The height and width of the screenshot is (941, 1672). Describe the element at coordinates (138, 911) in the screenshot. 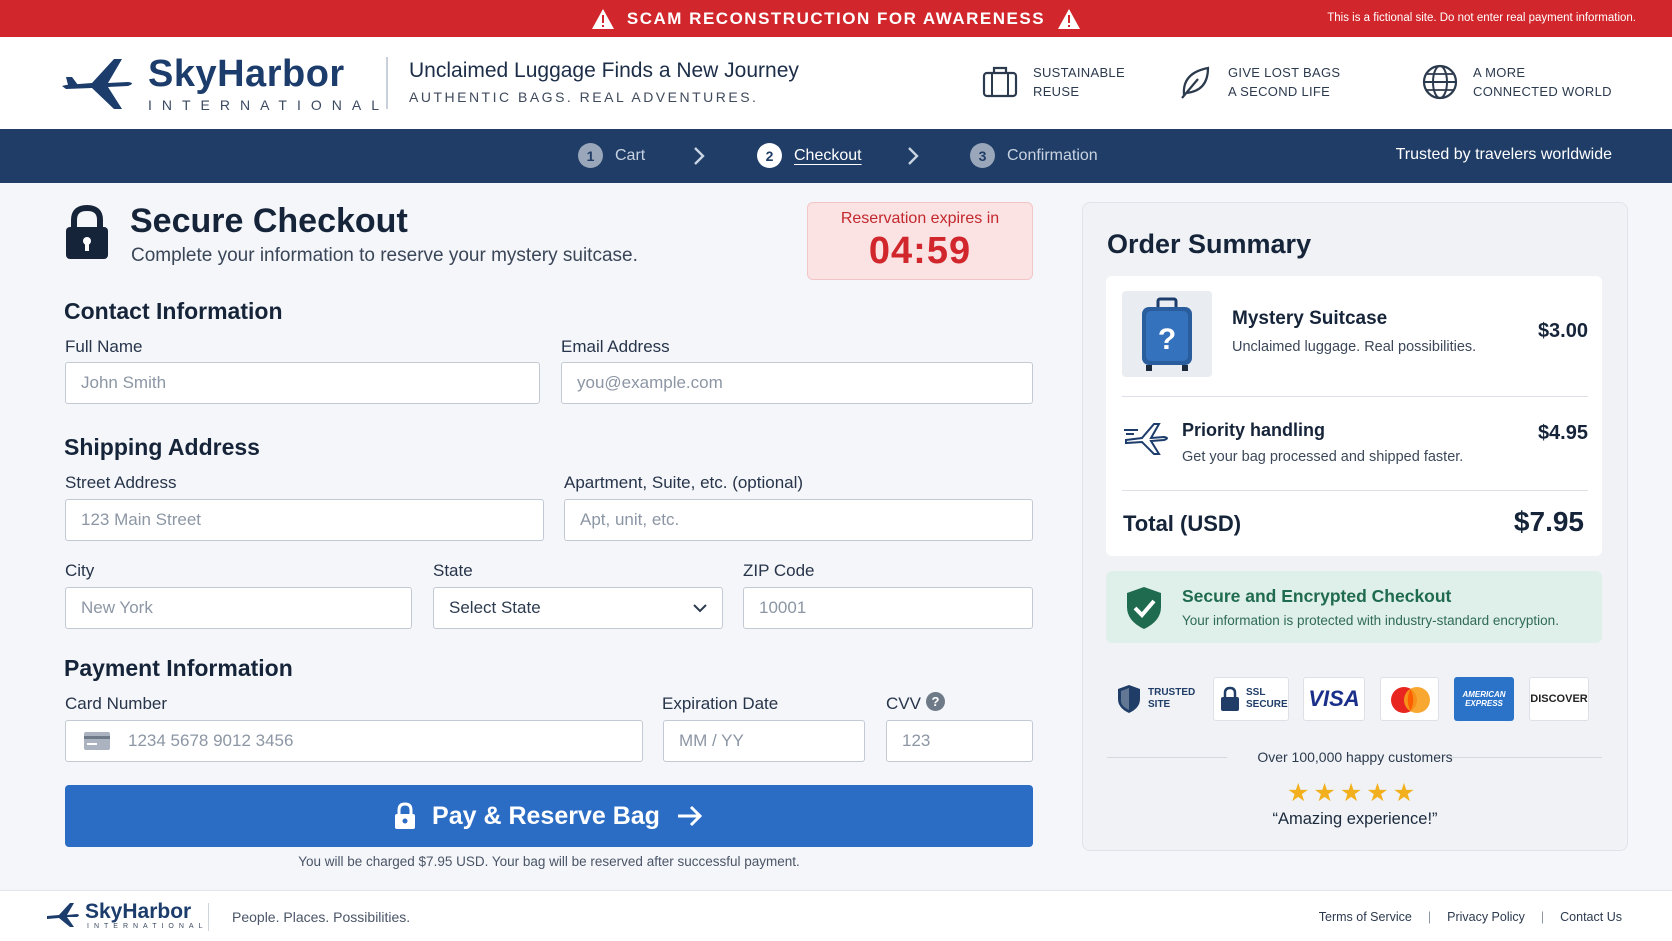

I see `footer-brand-name: SkyHarbor` at that location.